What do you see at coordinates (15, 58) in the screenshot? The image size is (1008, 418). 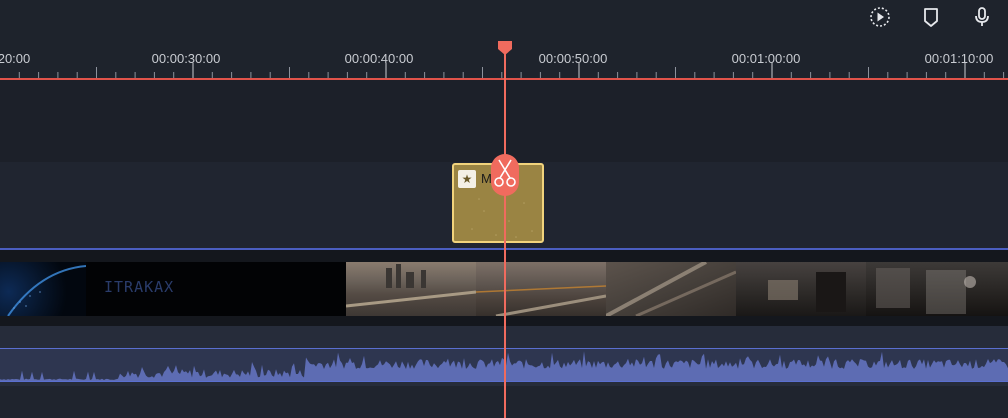 I see `ruler-label: 20:00` at bounding box center [15, 58].